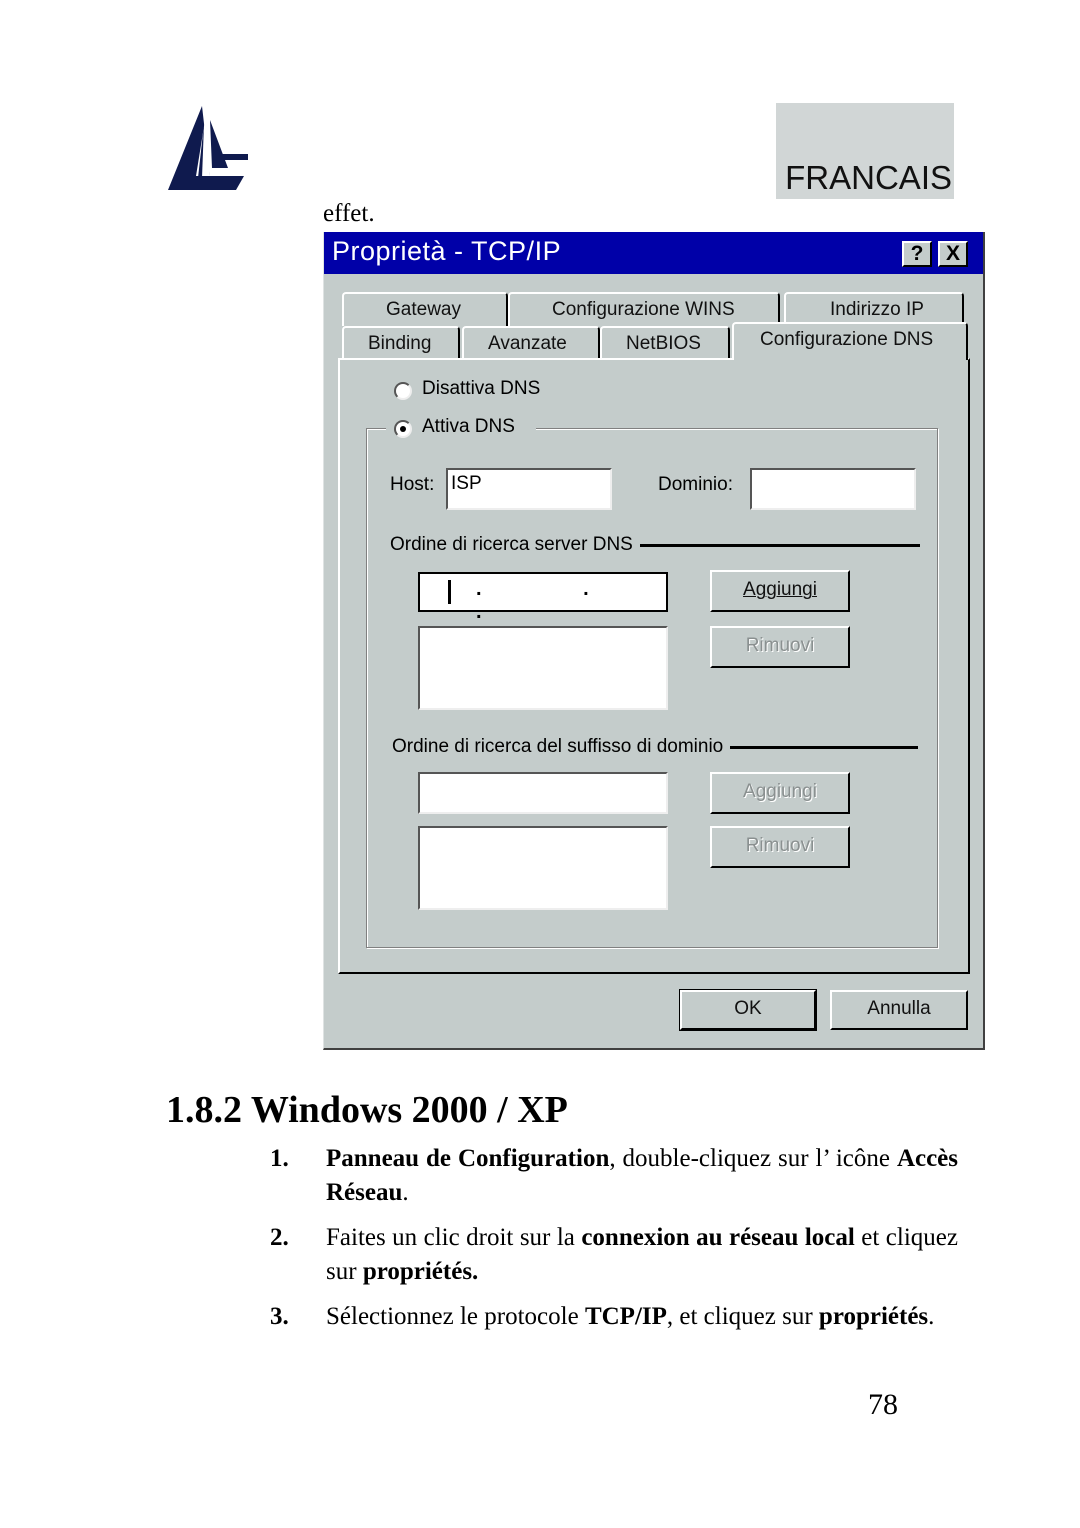 The height and width of the screenshot is (1528, 1080). I want to click on step-number: 2., so click(279, 1237).